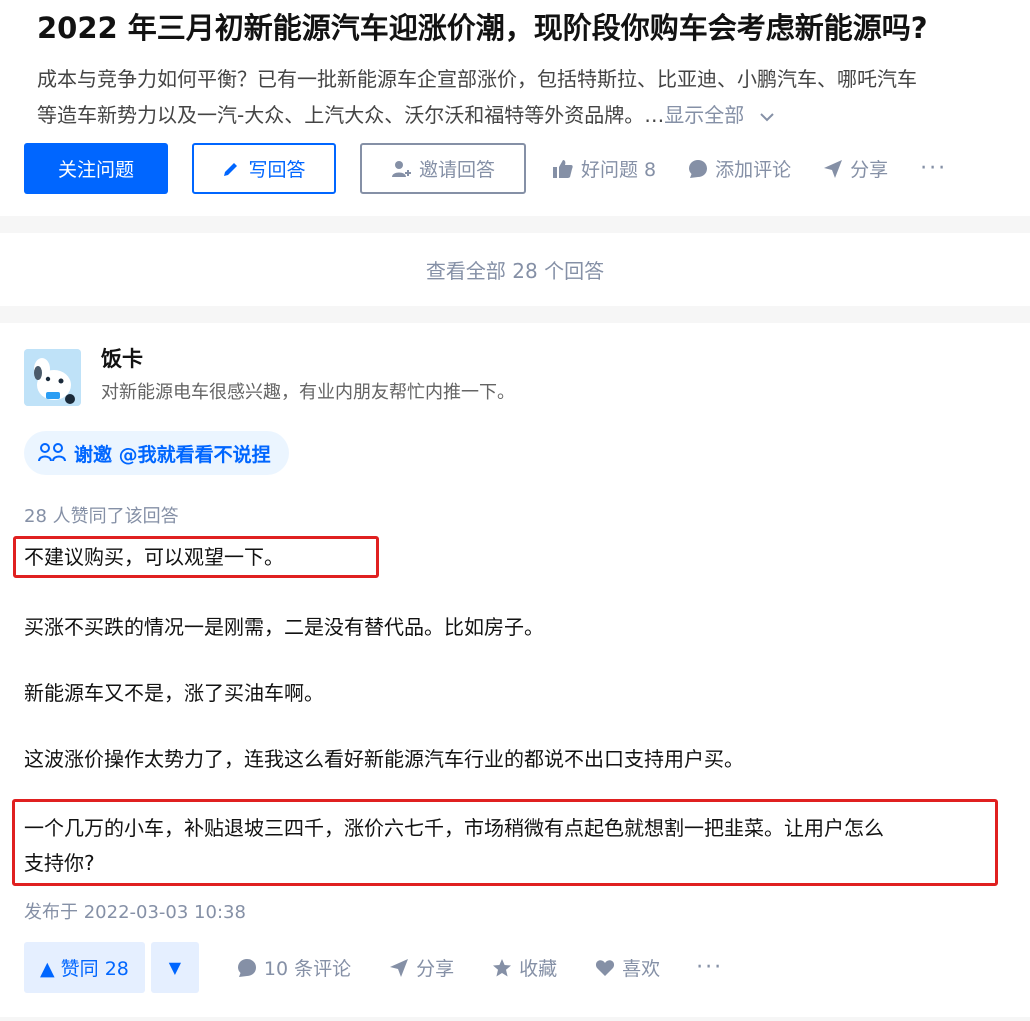 The height and width of the screenshot is (1021, 1030). What do you see at coordinates (174, 967) in the screenshot?
I see `downvote-button: ▼` at bounding box center [174, 967].